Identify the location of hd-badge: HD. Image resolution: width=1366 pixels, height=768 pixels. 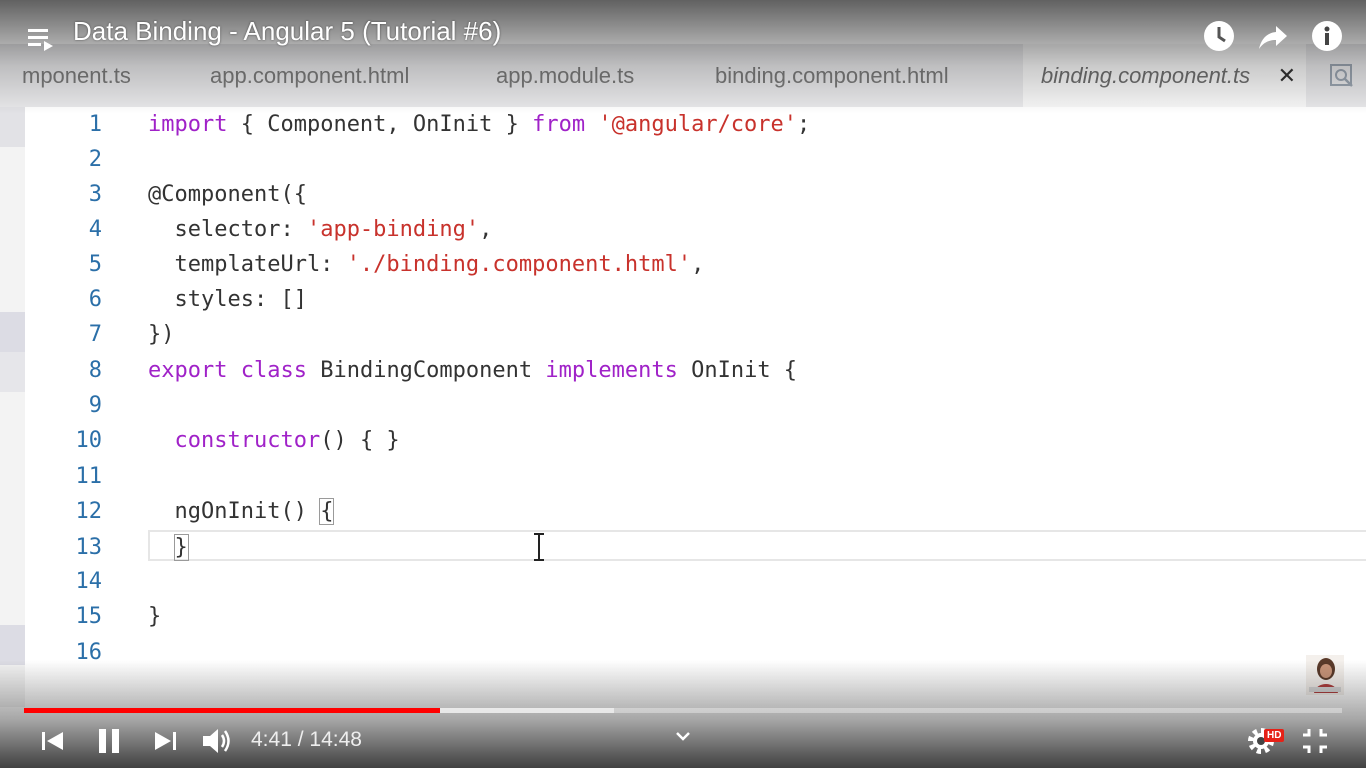
(1274, 735).